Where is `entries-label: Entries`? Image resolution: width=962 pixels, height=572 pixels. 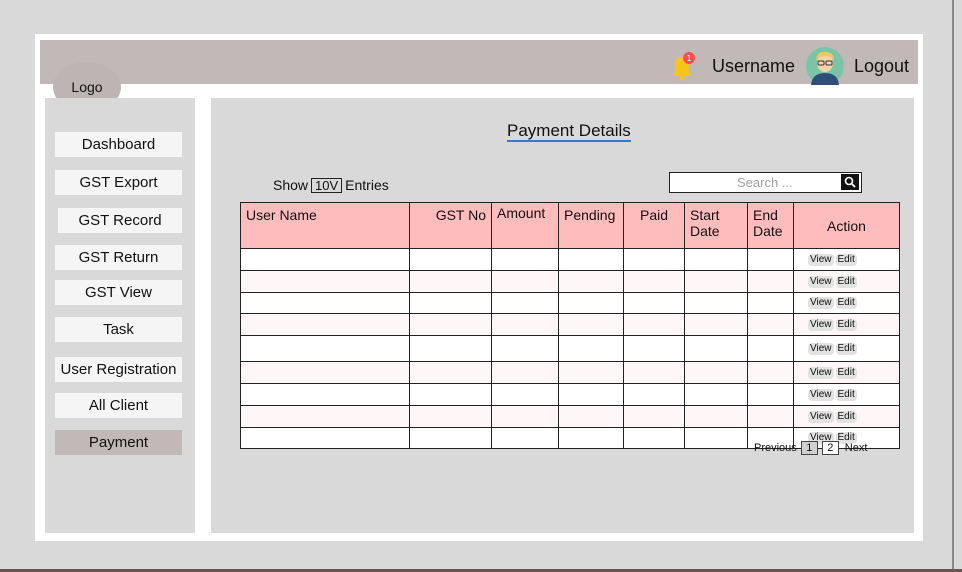 entries-label: Entries is located at coordinates (367, 185).